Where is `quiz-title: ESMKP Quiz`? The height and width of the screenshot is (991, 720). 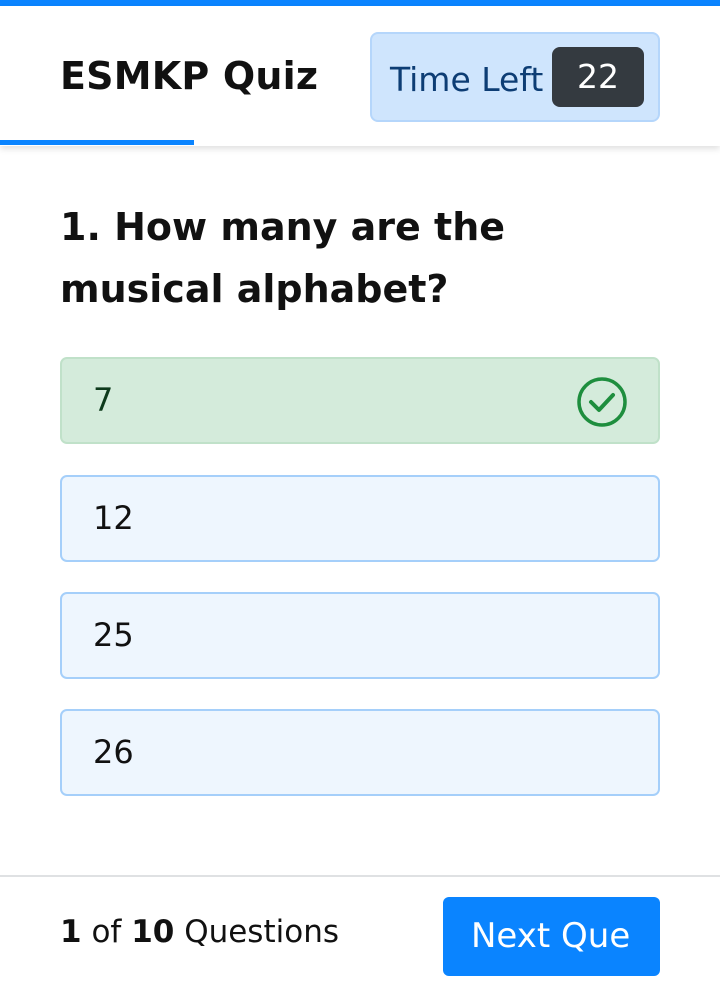
quiz-title: ESMKP Quiz is located at coordinates (189, 76).